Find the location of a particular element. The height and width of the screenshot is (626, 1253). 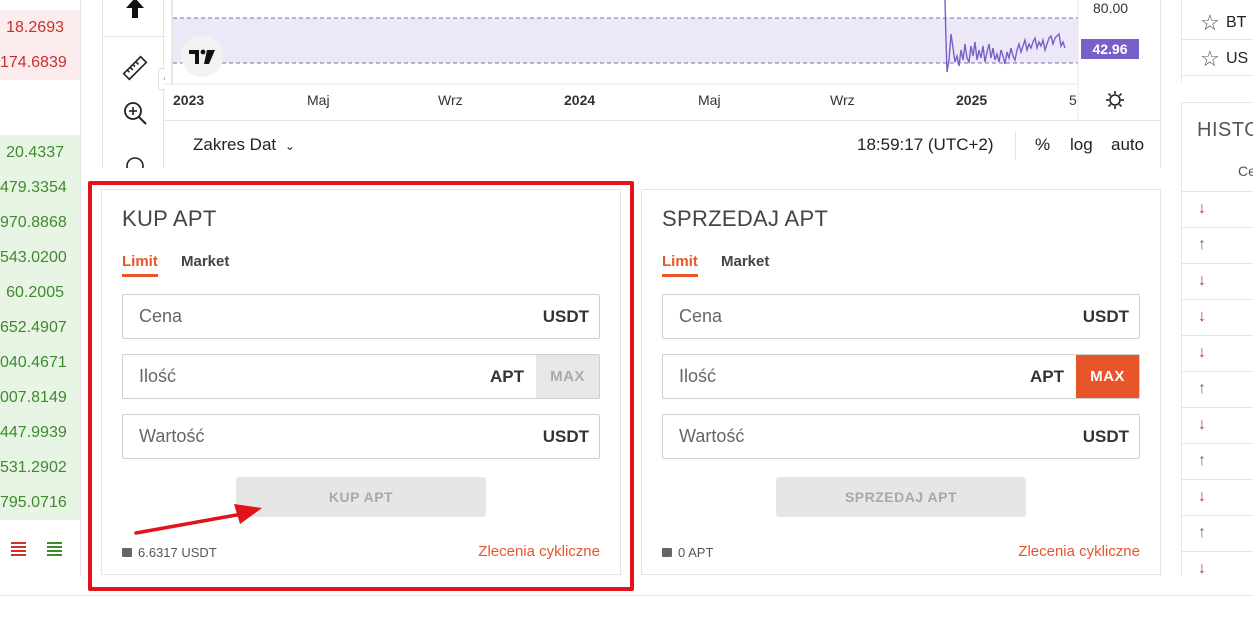

sell-price-field: USDT is located at coordinates (901, 316).